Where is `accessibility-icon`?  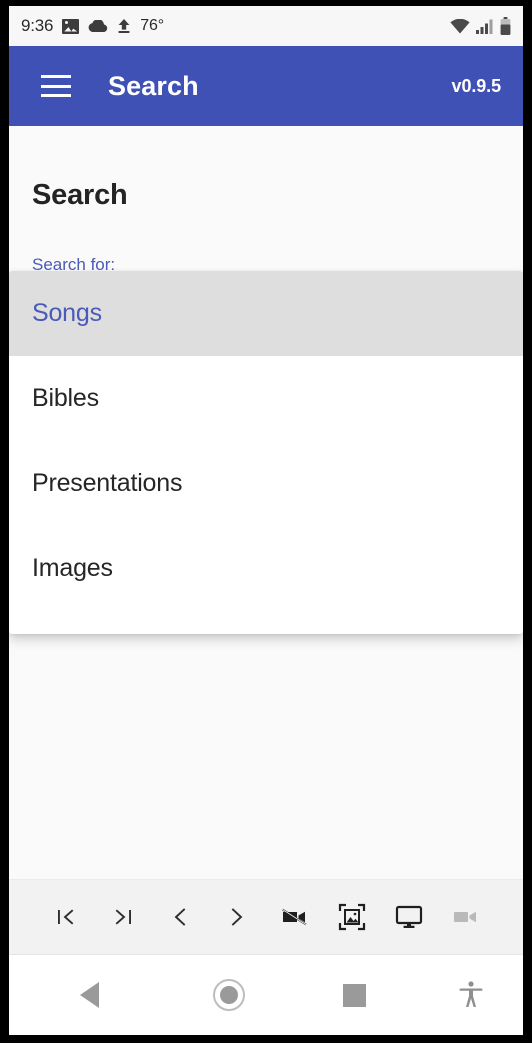 accessibility-icon is located at coordinates (471, 995).